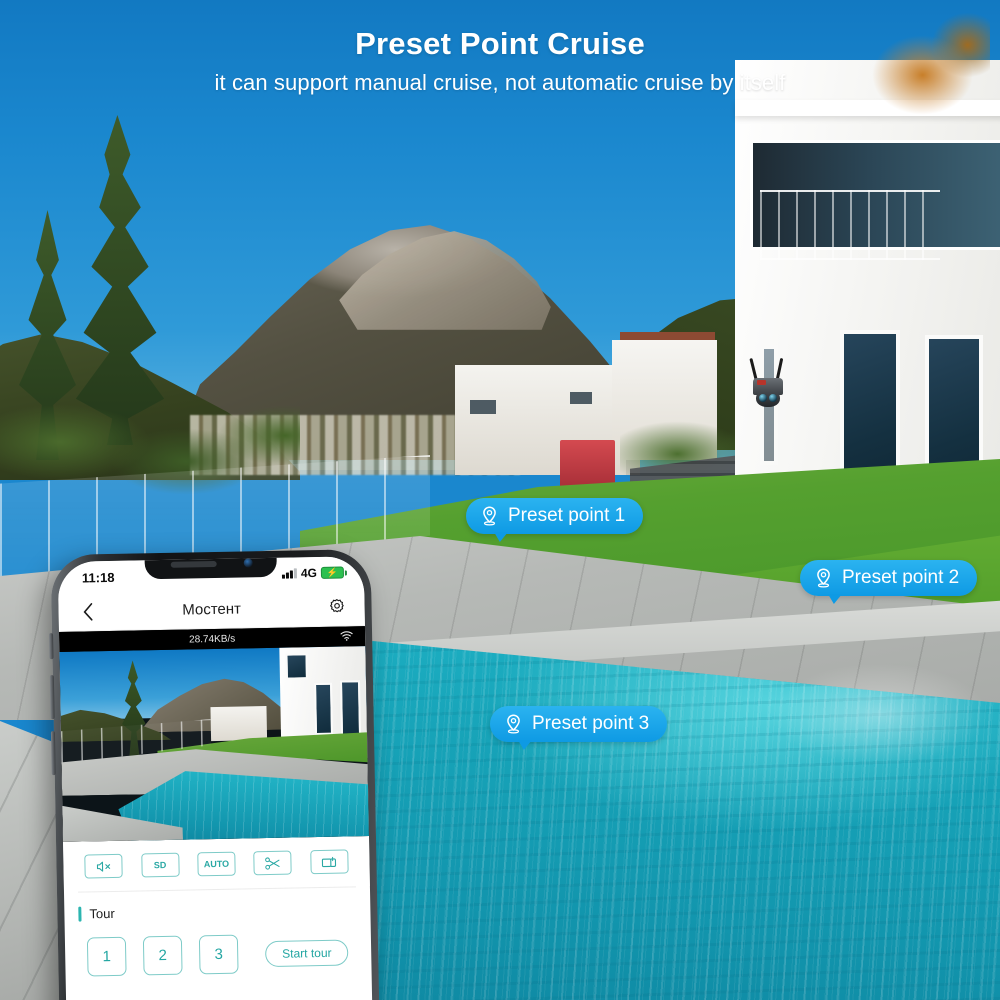 This screenshot has width=1000, height=1000. I want to click on pool-sun-glare, so click(850, 730).